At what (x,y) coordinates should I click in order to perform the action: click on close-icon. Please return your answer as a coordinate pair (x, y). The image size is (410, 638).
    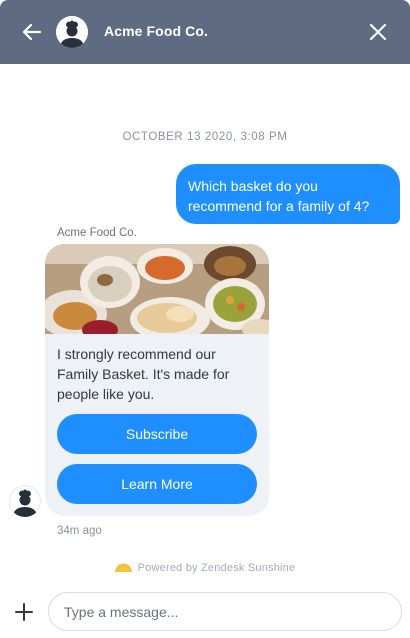
    Looking at the image, I should click on (378, 32).